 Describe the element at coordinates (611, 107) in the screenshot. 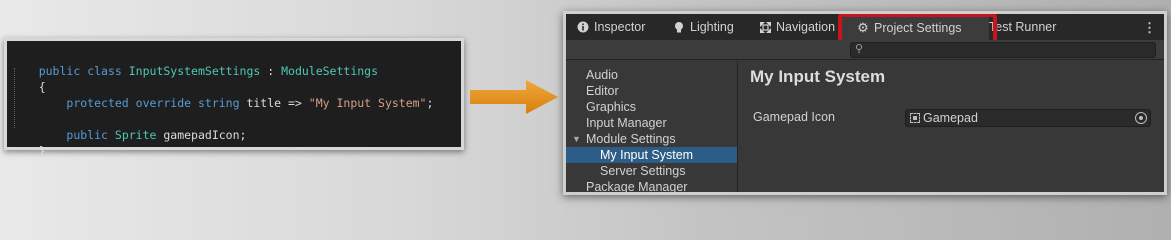

I see `sidebar-item-label: Graphics` at that location.